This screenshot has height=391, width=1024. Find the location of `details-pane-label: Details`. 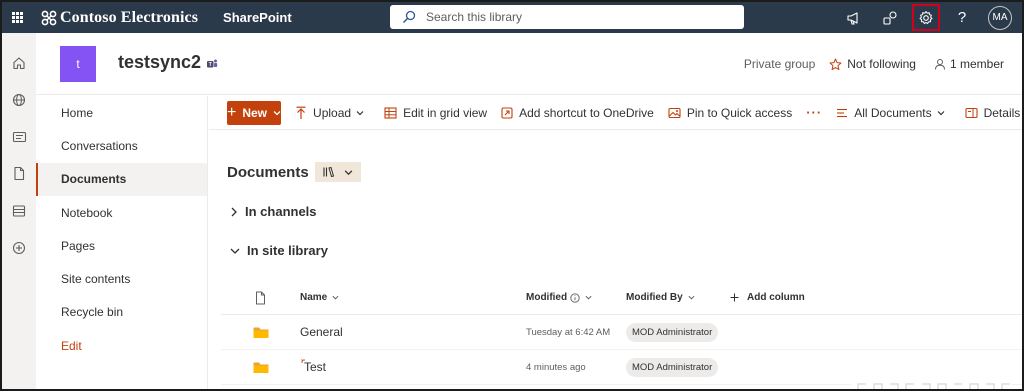

details-pane-label: Details is located at coordinates (1002, 112).